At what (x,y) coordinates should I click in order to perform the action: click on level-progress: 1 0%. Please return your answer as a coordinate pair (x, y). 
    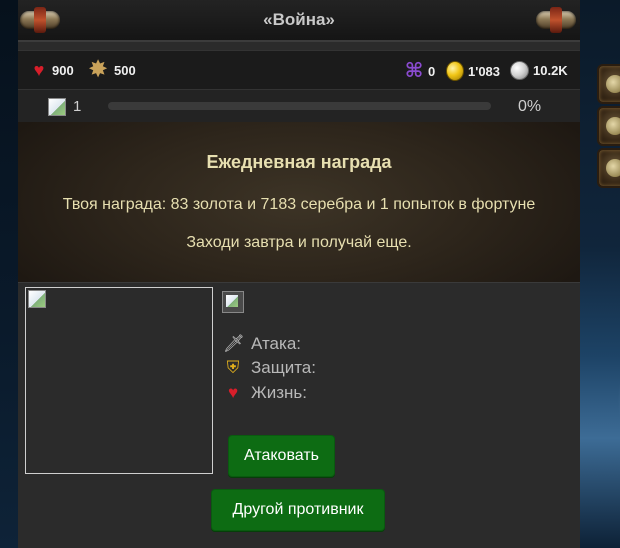
    Looking at the image, I should click on (299, 106).